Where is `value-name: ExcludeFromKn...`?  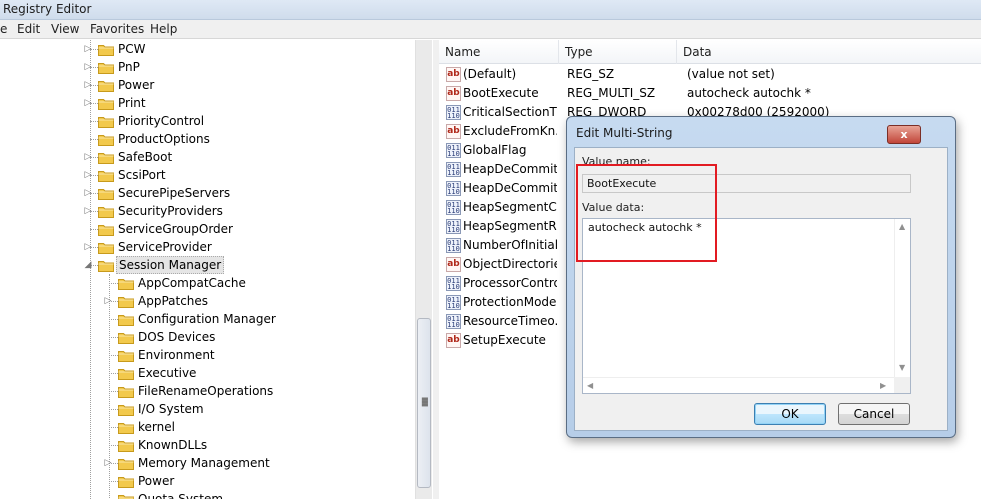
value-name: ExcludeFromKn... is located at coordinates (510, 131).